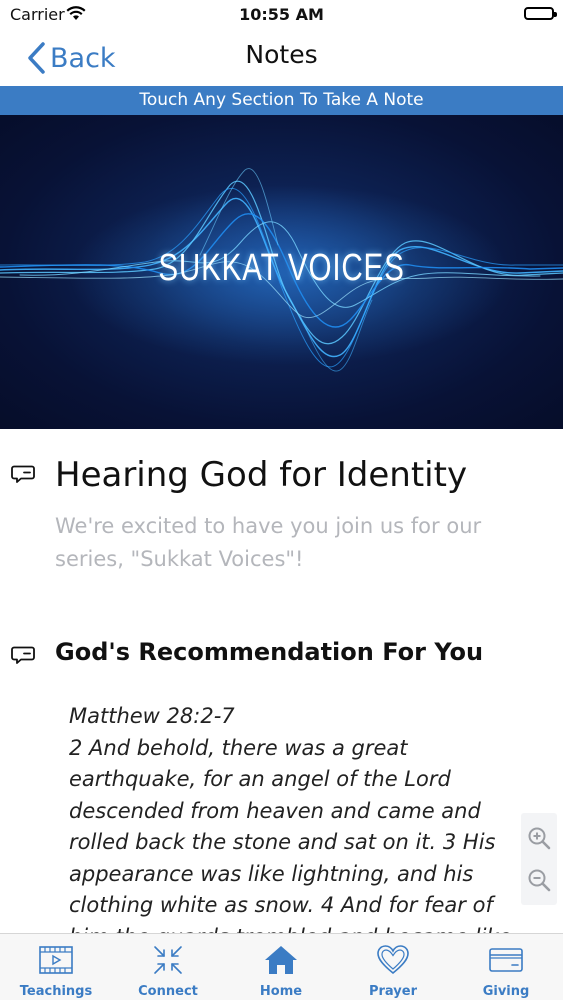  I want to click on tab-label: Teachings, so click(56, 991).